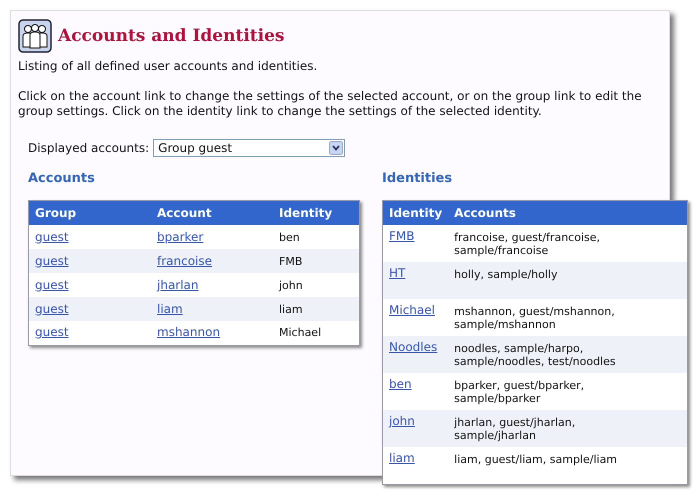 The height and width of the screenshot is (495, 698). I want to click on column-header: Group, so click(89, 212).